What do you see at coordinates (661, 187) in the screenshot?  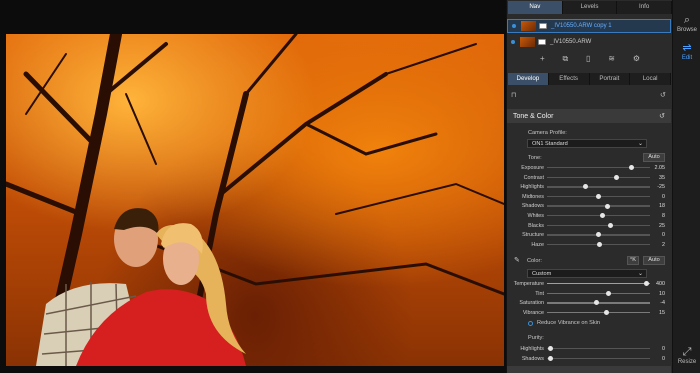 I see `slider-value: -25` at bounding box center [661, 187].